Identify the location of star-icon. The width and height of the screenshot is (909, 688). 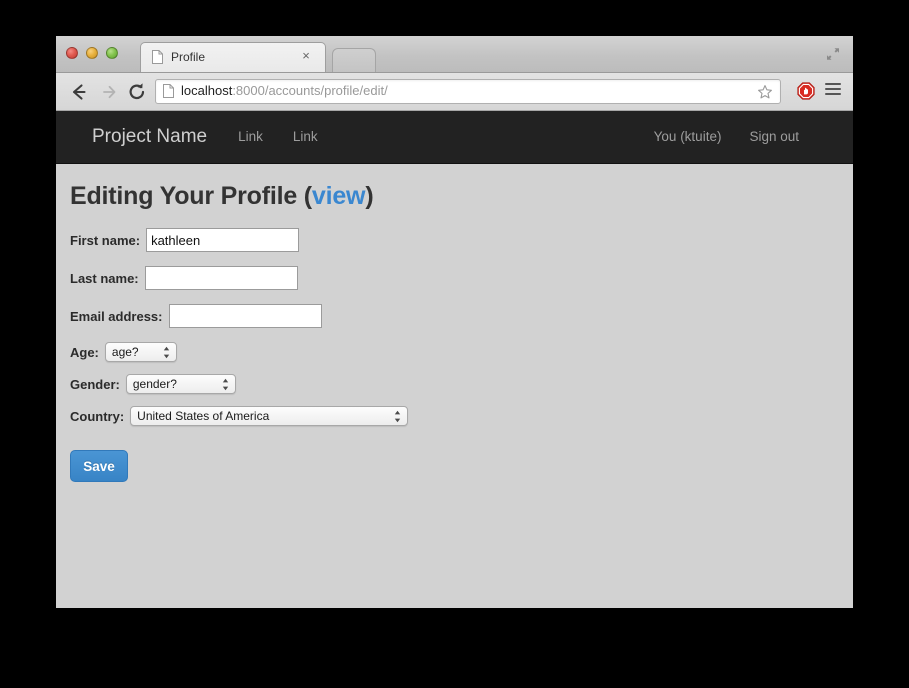
(765, 92).